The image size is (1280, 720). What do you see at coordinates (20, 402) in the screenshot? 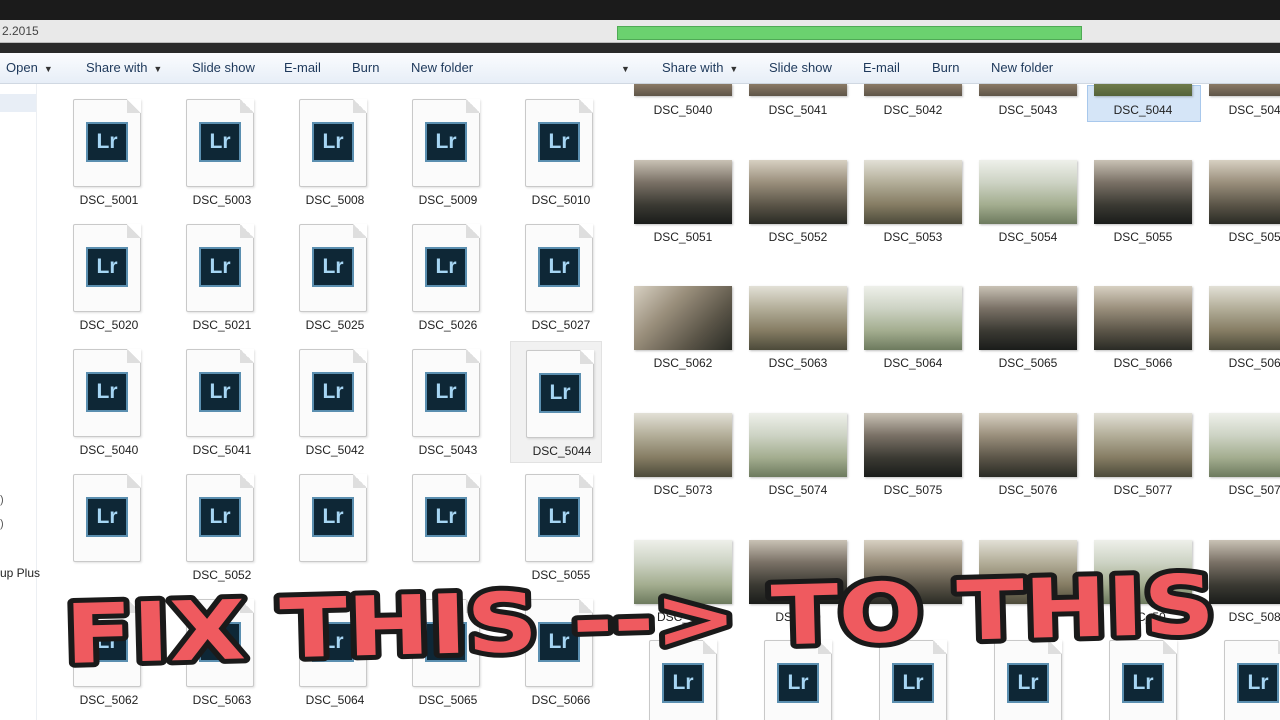
I see `navigation-pane: ) ) up Plus` at bounding box center [20, 402].